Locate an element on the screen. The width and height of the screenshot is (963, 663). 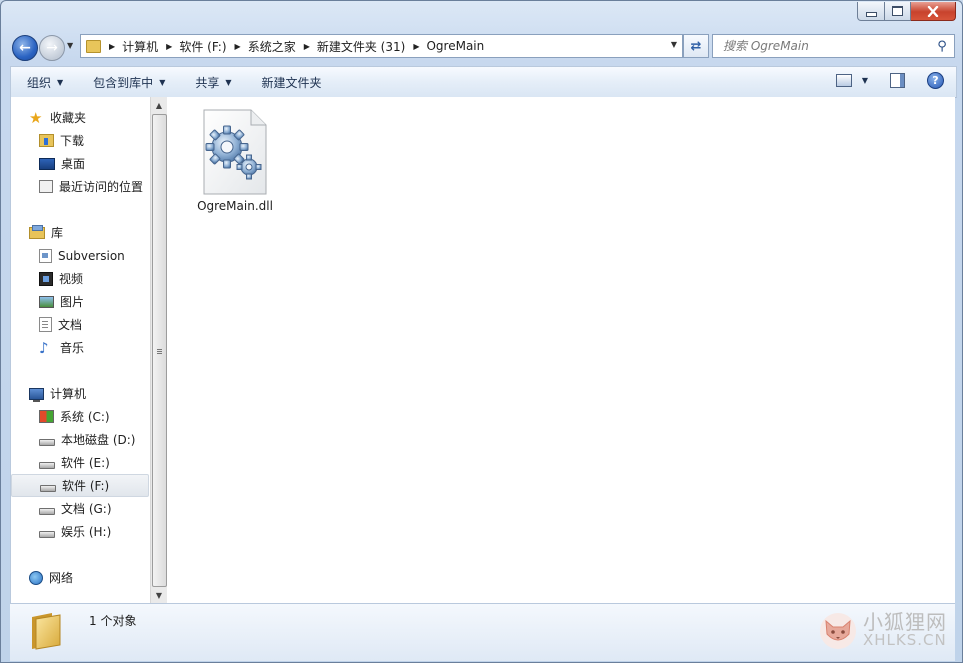
caption-buttons is located at coordinates (906, 11).